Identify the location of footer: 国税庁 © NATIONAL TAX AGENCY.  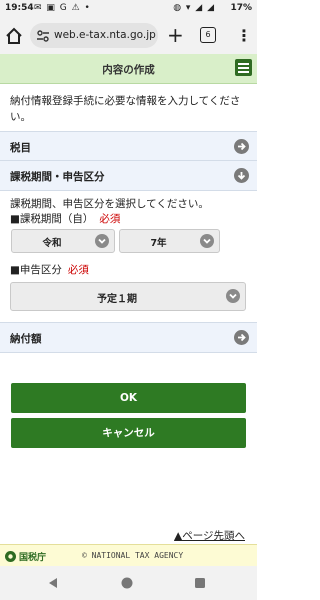
(128, 555).